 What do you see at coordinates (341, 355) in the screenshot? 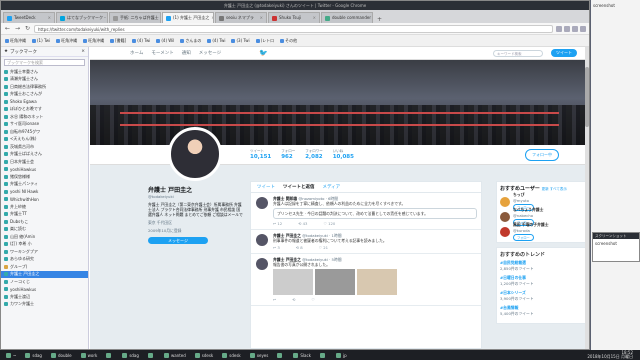
I see `taskbar-item: jp` at bounding box center [341, 355].